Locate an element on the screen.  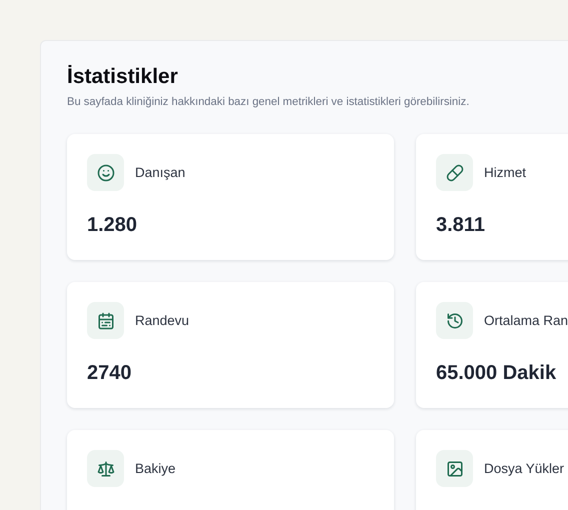
stat-value: 2740 is located at coordinates (109, 373).